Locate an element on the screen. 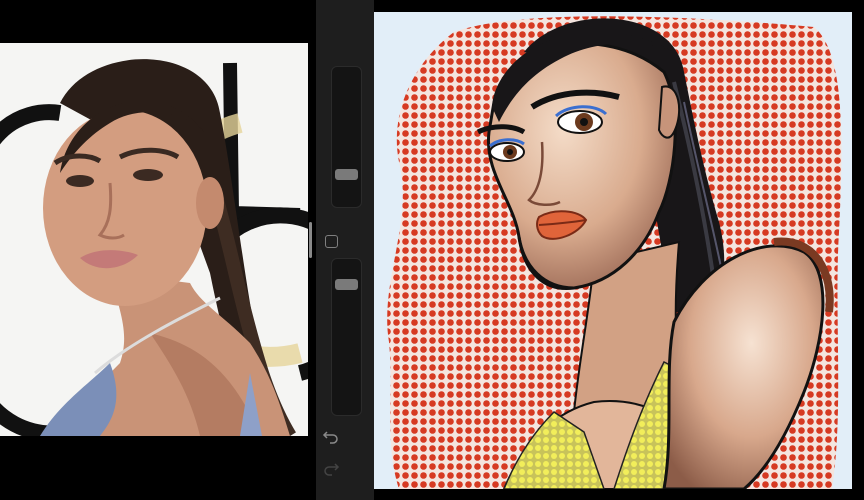  redo-arrow-icon is located at coordinates (332, 469).